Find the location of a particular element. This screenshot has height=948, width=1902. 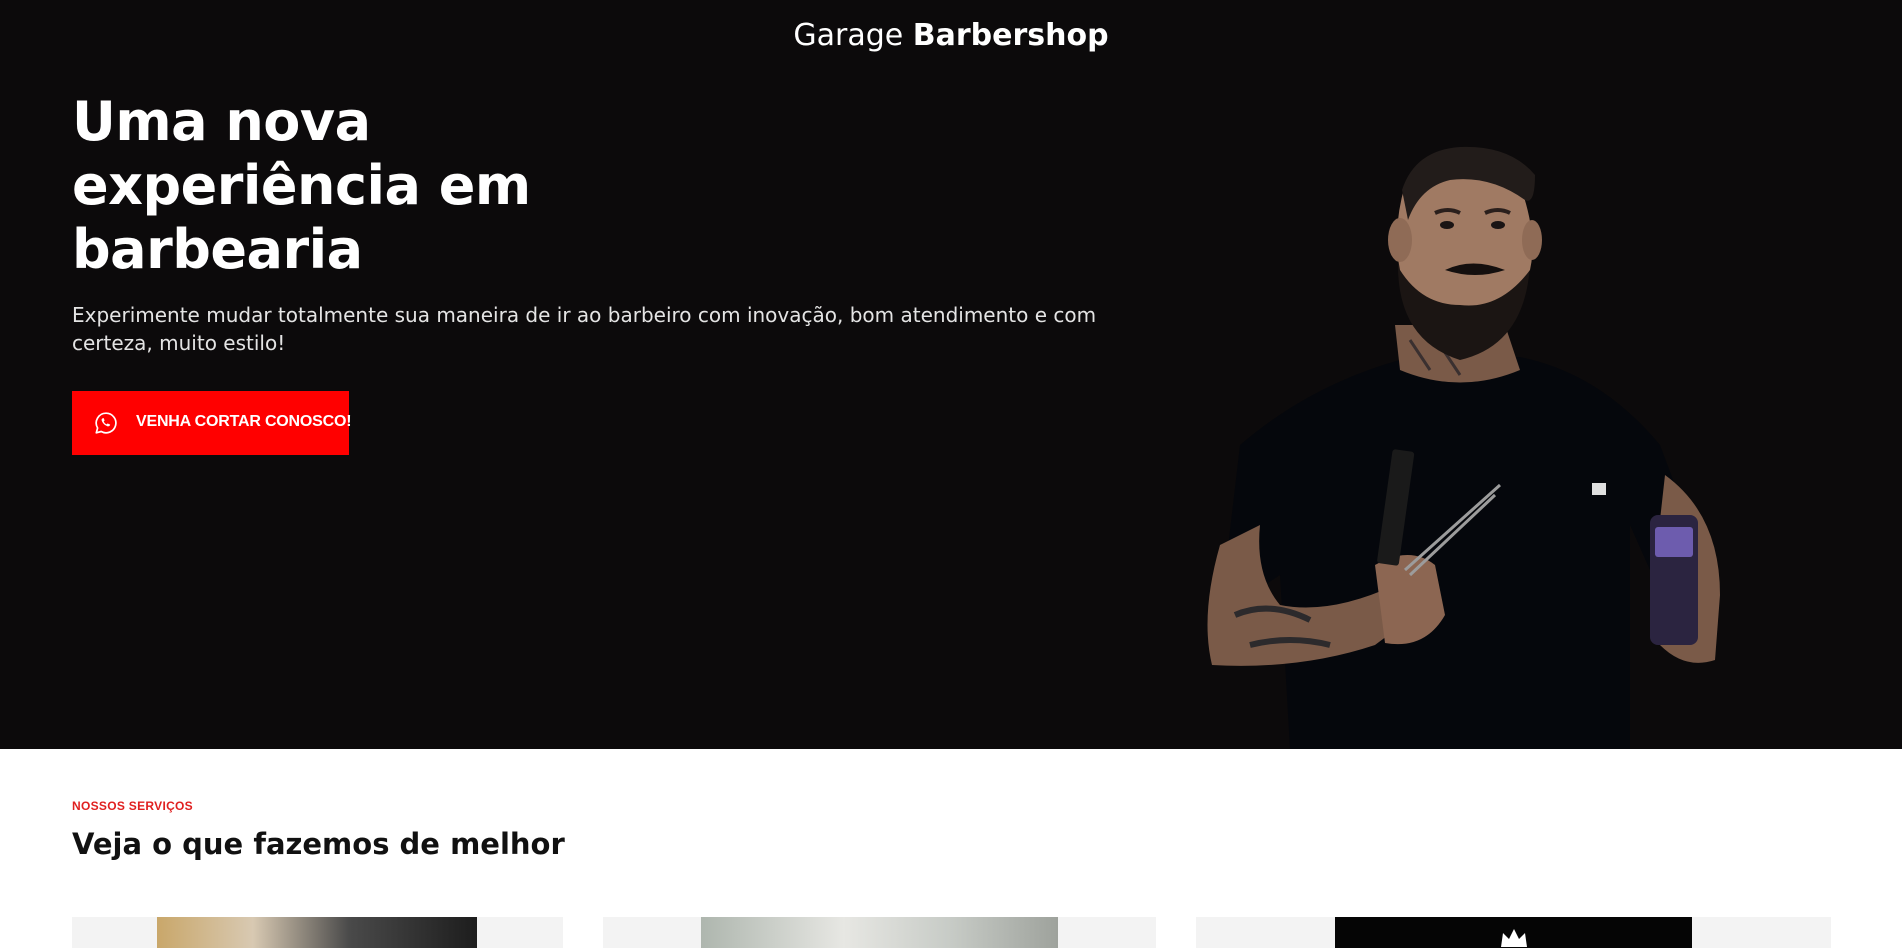

cta-label: VENHA CORTAR CONOSCO! is located at coordinates (244, 421).